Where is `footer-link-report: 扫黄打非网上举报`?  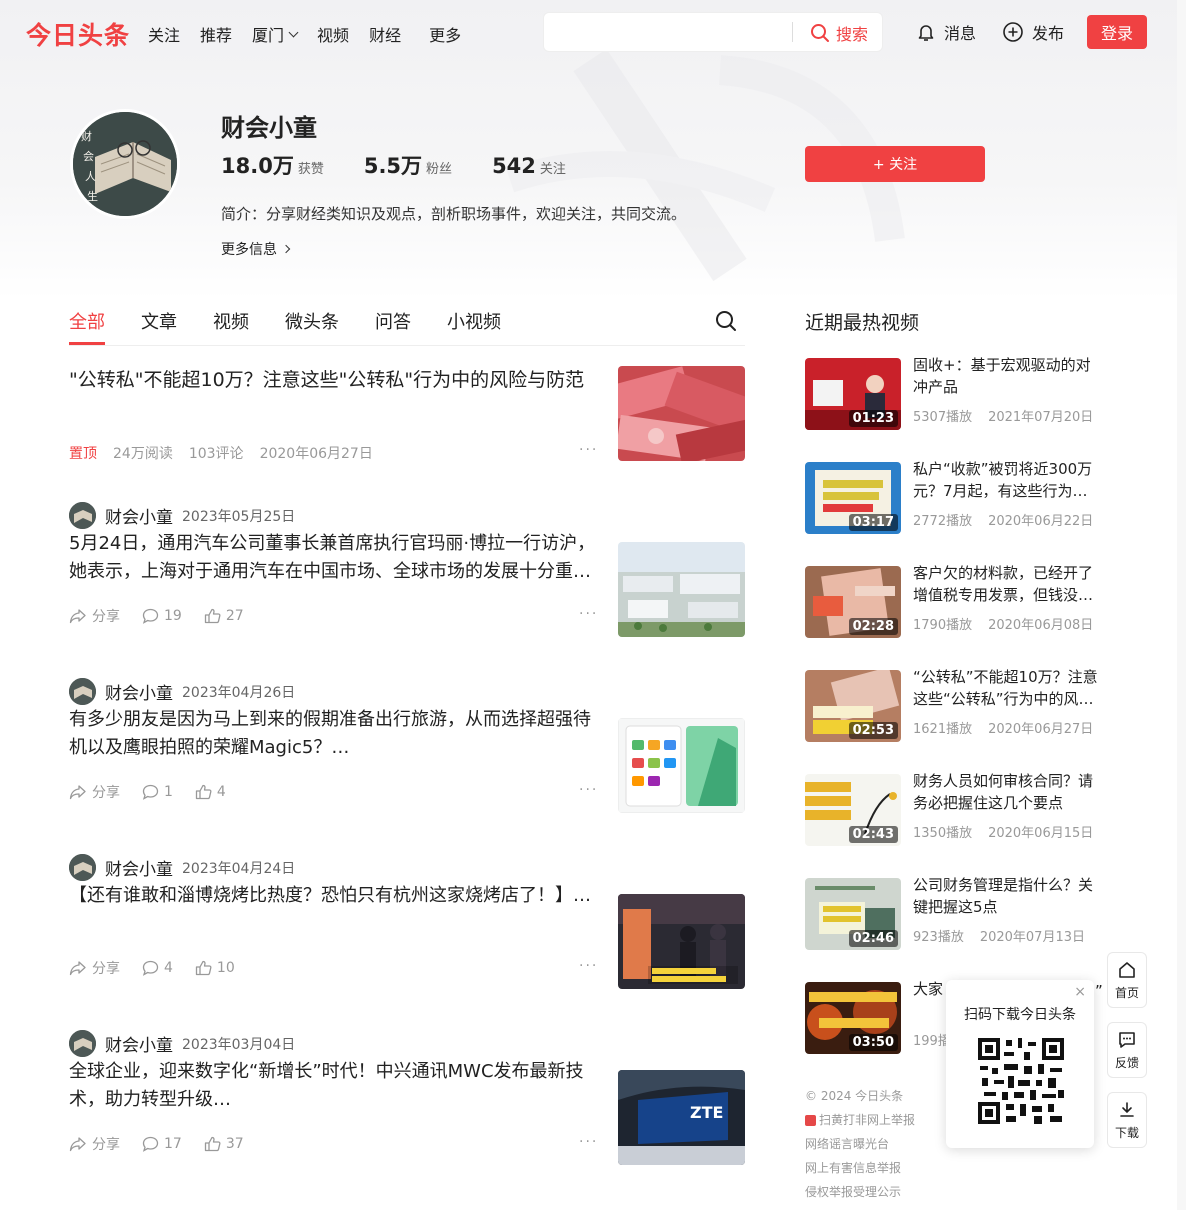
footer-link-report: 扫黄打非网上举报 is located at coordinates (860, 1120).